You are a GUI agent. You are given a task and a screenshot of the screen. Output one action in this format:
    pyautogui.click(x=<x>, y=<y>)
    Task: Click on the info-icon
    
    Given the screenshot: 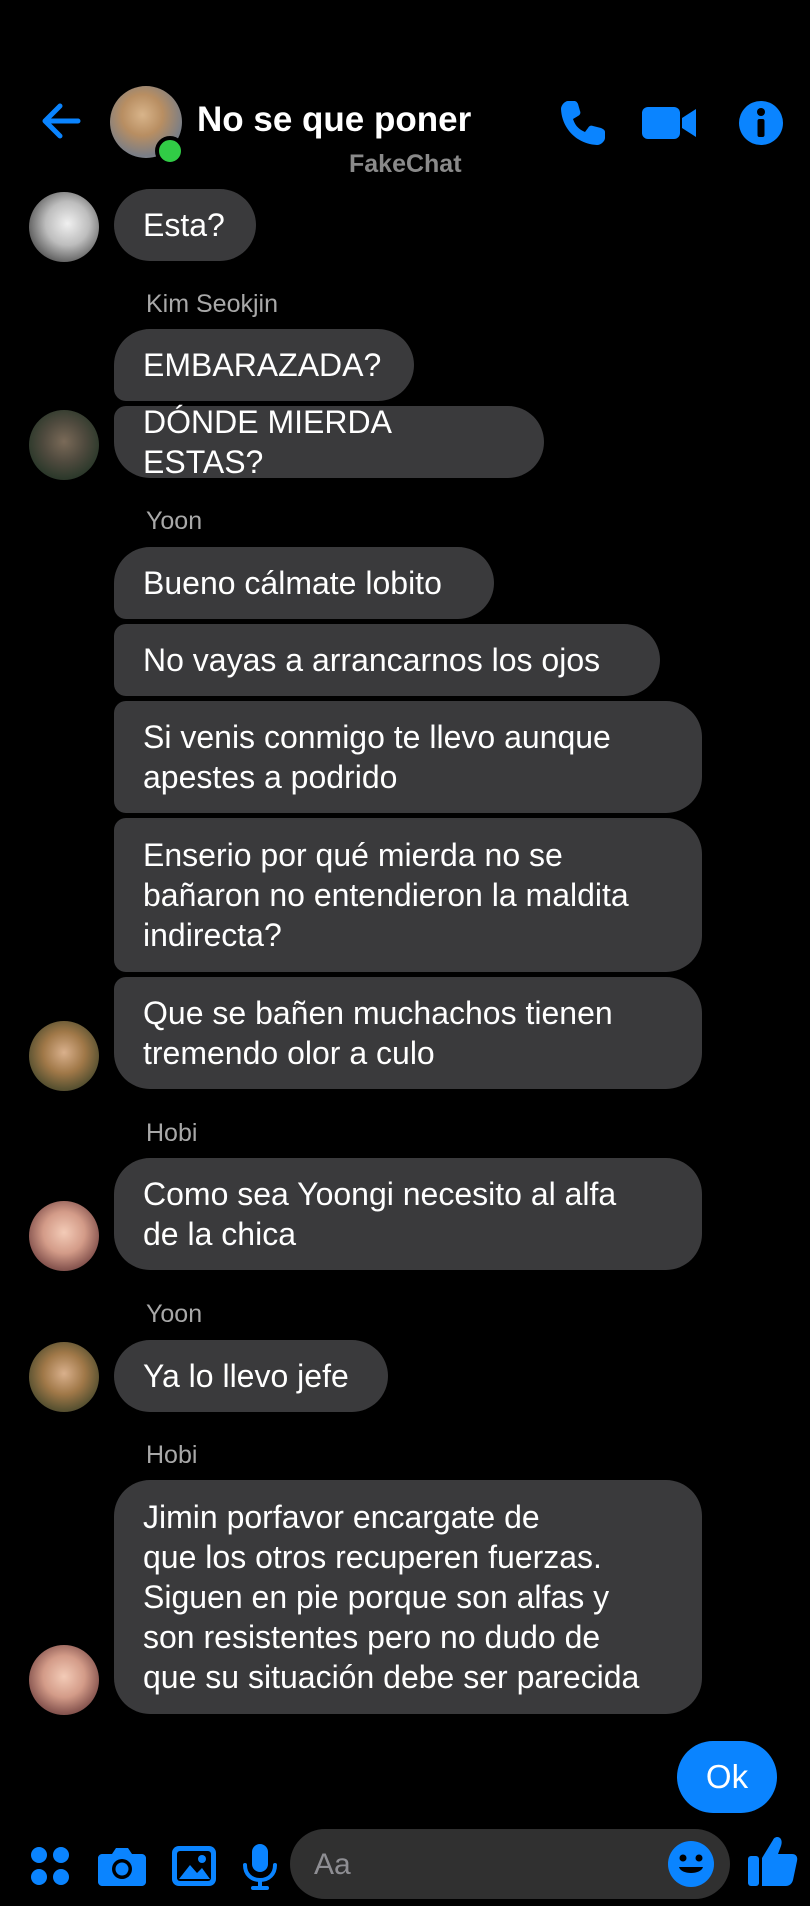 What is the action you would take?
    pyautogui.click(x=761, y=123)
    